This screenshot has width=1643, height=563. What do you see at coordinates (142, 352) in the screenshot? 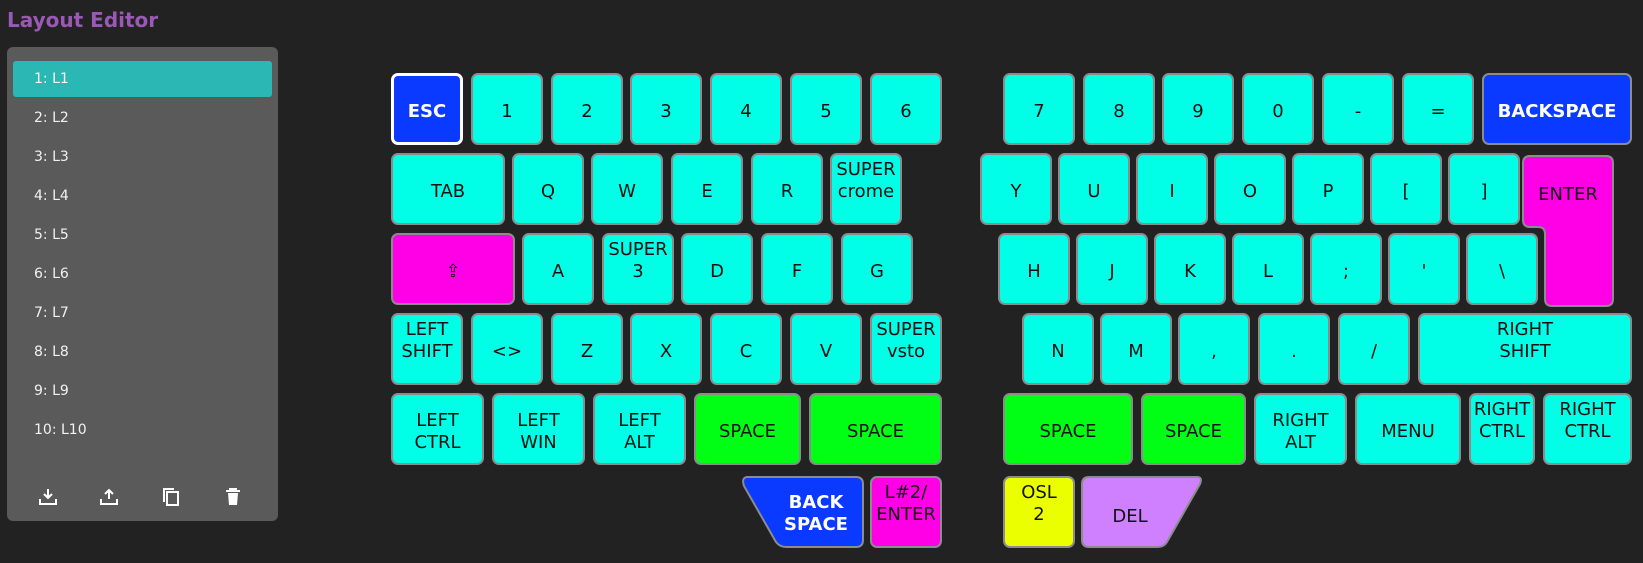
I see `layer-item-8: 8: L8` at bounding box center [142, 352].